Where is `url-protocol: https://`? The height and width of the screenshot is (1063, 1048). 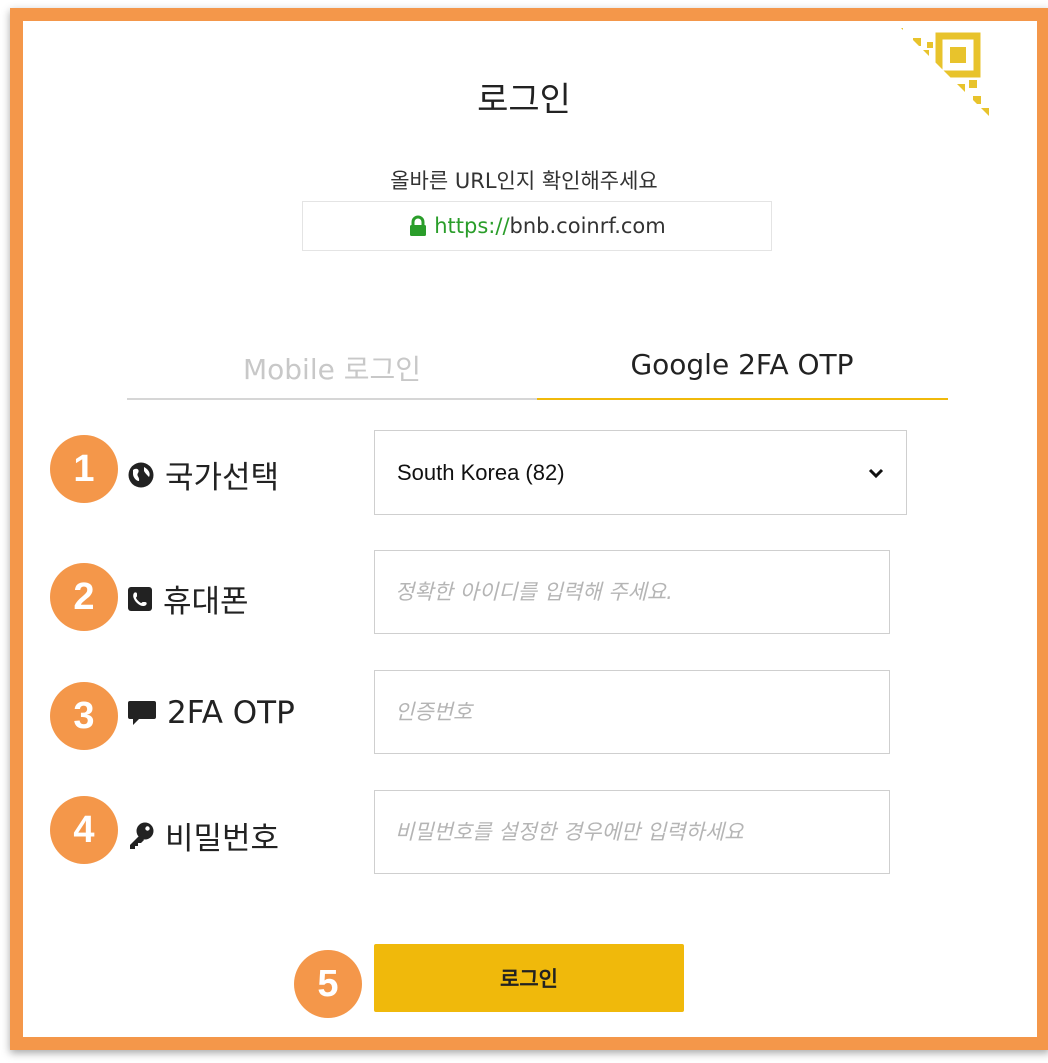 url-protocol: https:// is located at coordinates (472, 226).